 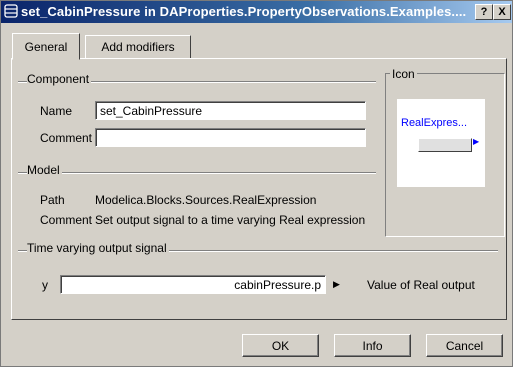 I want to click on model-group-label: Model, so click(x=44, y=170).